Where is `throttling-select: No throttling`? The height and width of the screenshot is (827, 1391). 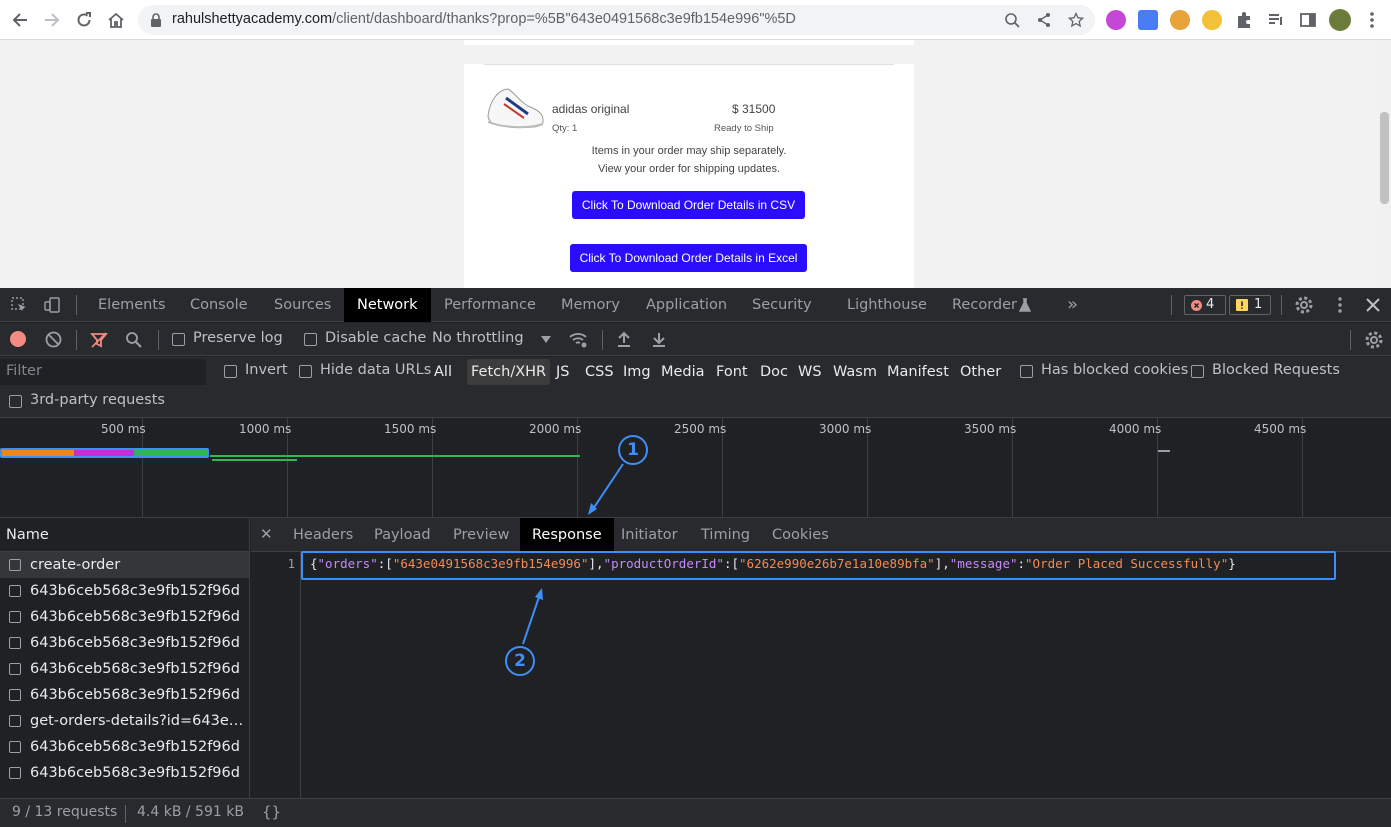
throttling-select: No throttling is located at coordinates (478, 338).